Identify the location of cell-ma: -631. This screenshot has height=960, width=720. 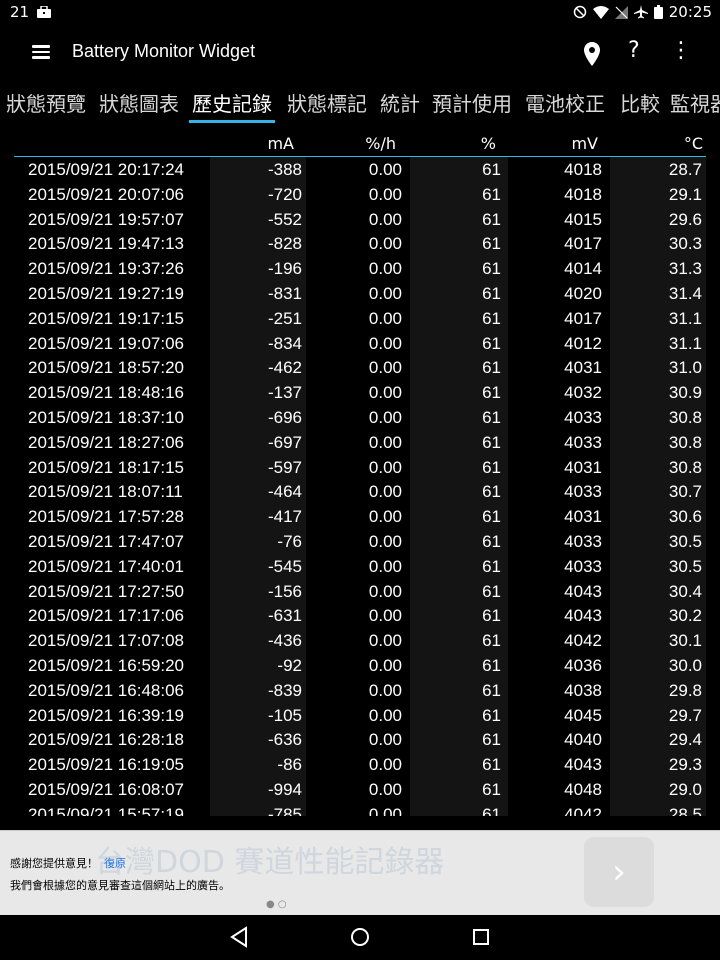
(284, 616).